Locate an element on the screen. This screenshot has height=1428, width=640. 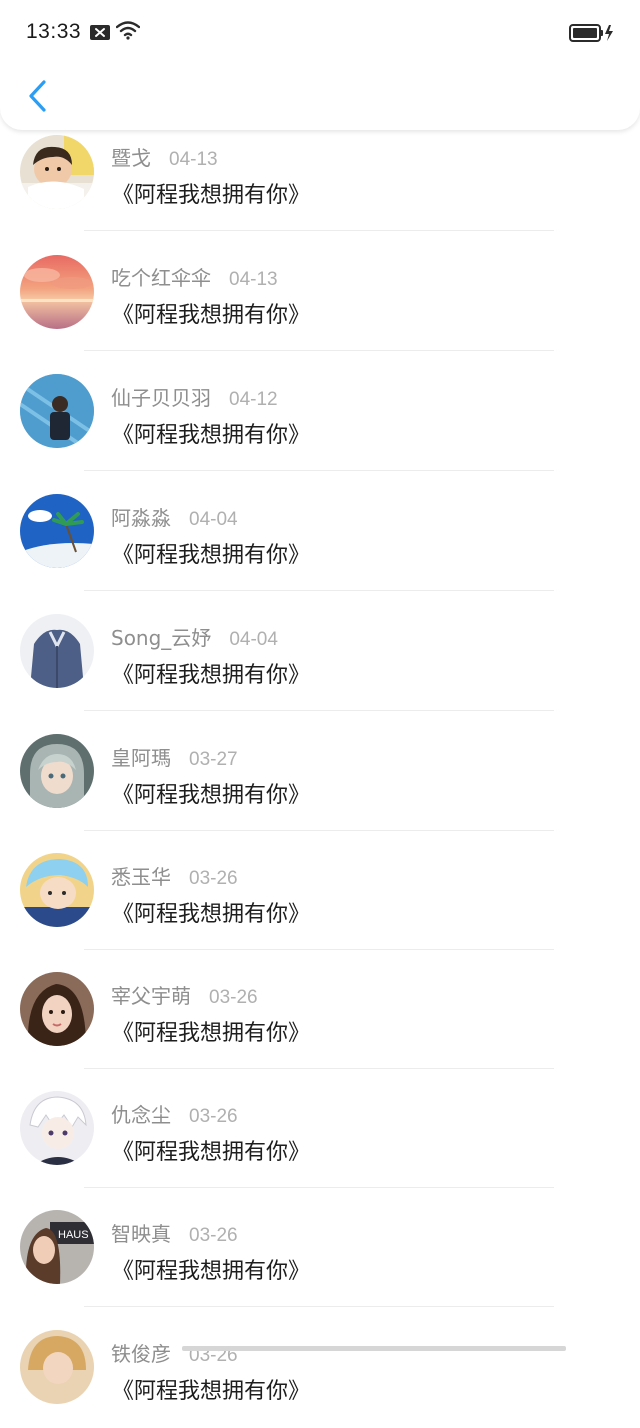
status-bar: 13:33 is located at coordinates (320, 33).